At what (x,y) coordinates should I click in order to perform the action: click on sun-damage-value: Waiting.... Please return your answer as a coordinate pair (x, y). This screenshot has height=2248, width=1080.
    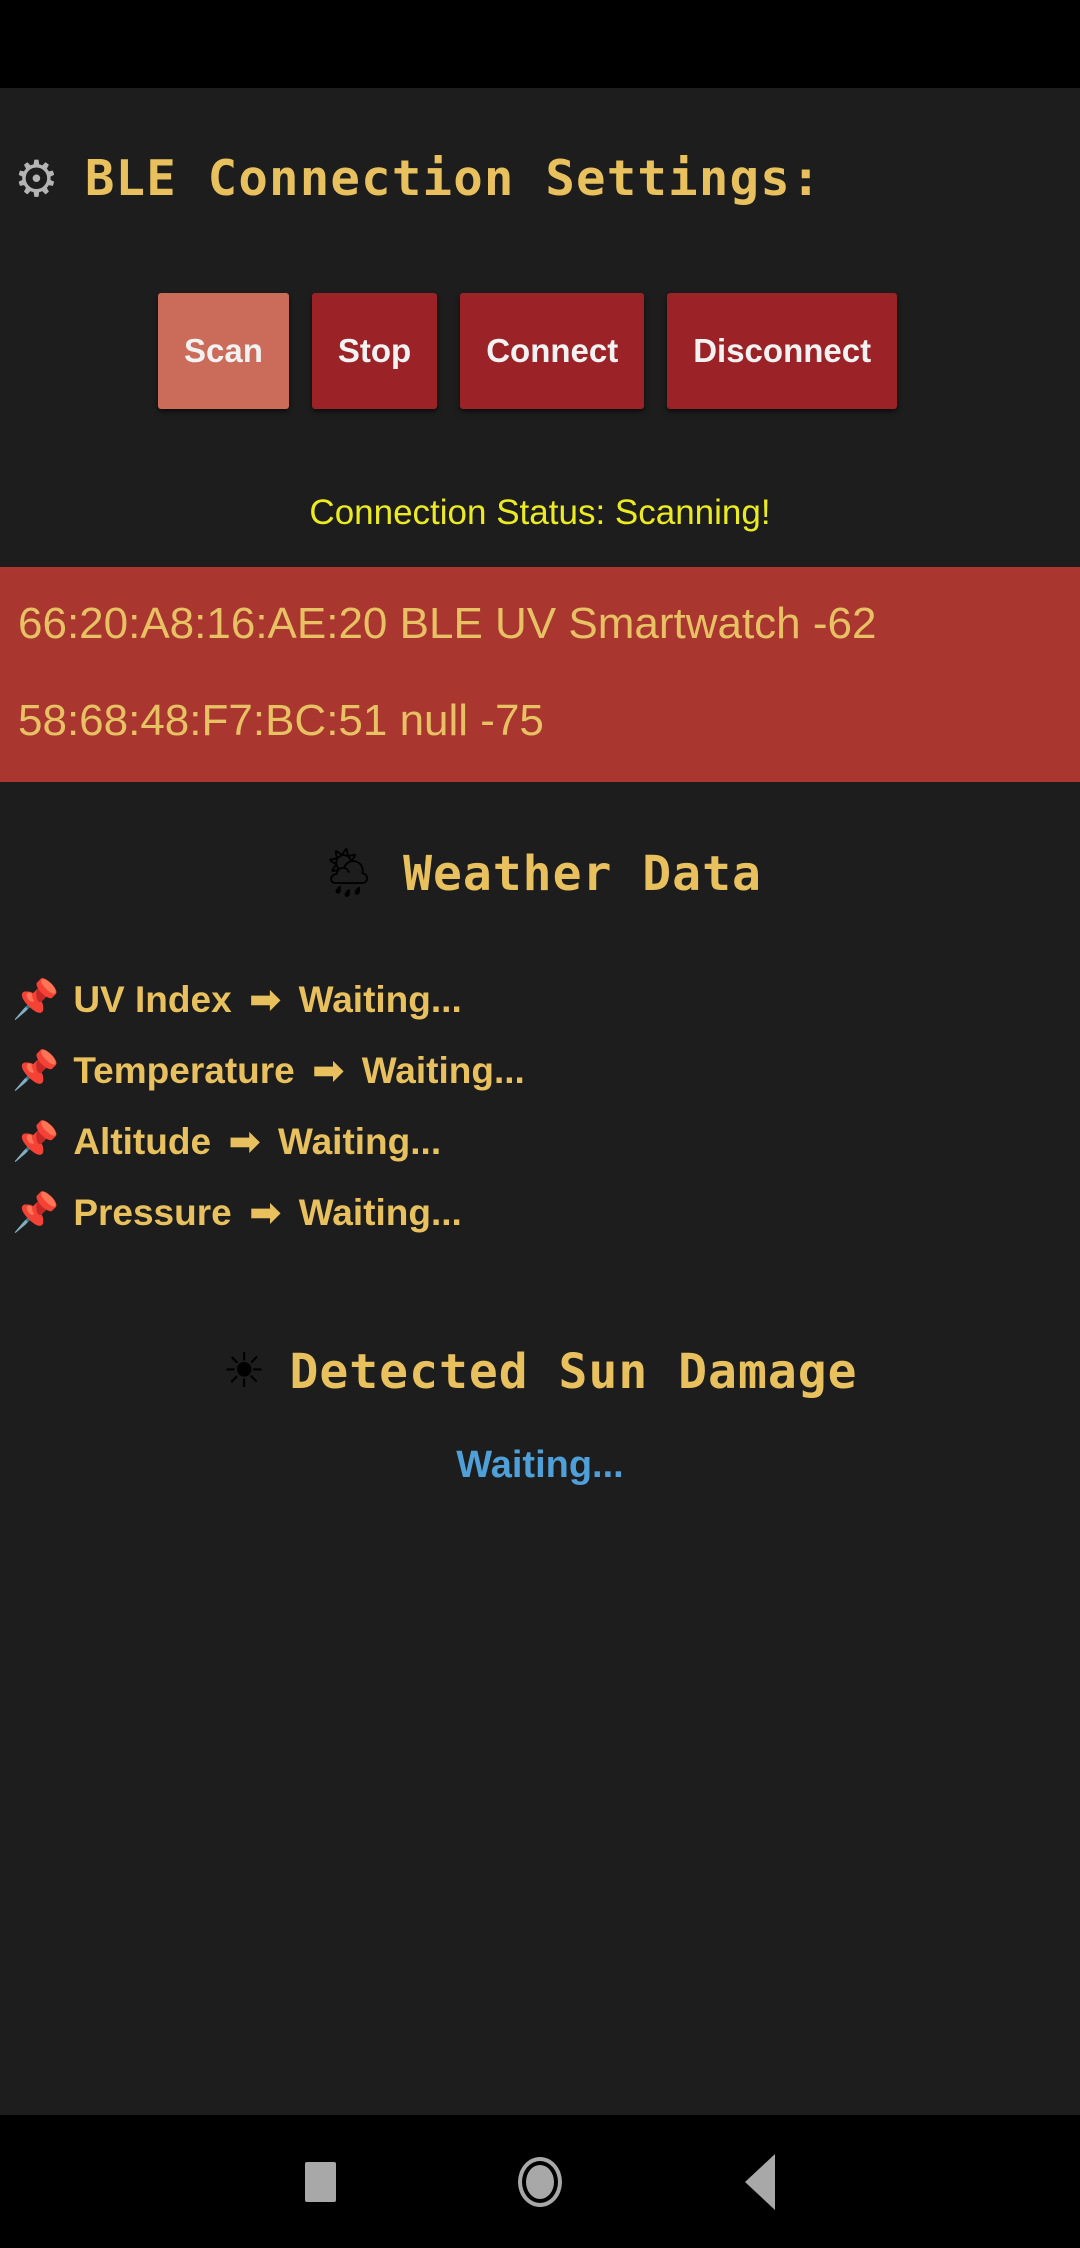
    Looking at the image, I should click on (540, 1465).